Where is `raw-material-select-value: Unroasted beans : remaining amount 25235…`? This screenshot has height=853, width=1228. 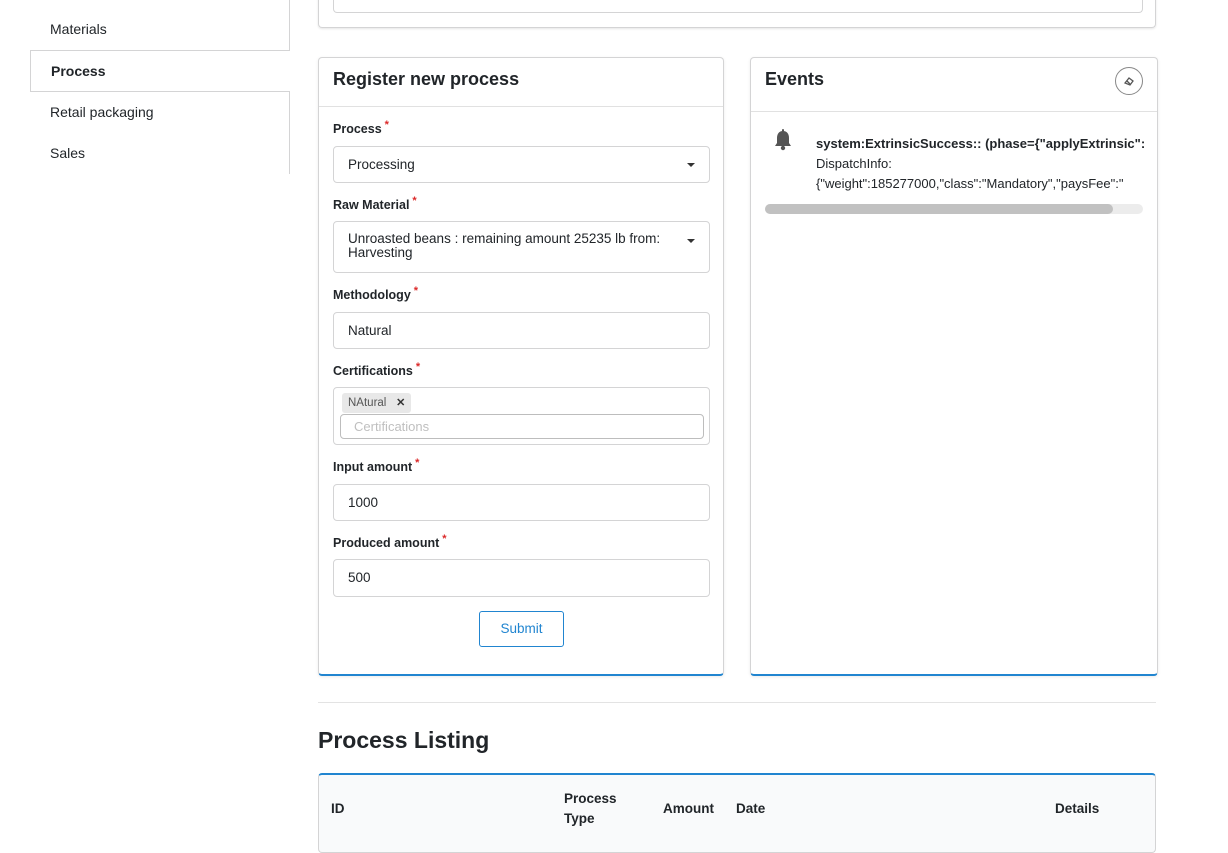
raw-material-select-value: Unroasted beans : remaining amount 25235… is located at coordinates (504, 245).